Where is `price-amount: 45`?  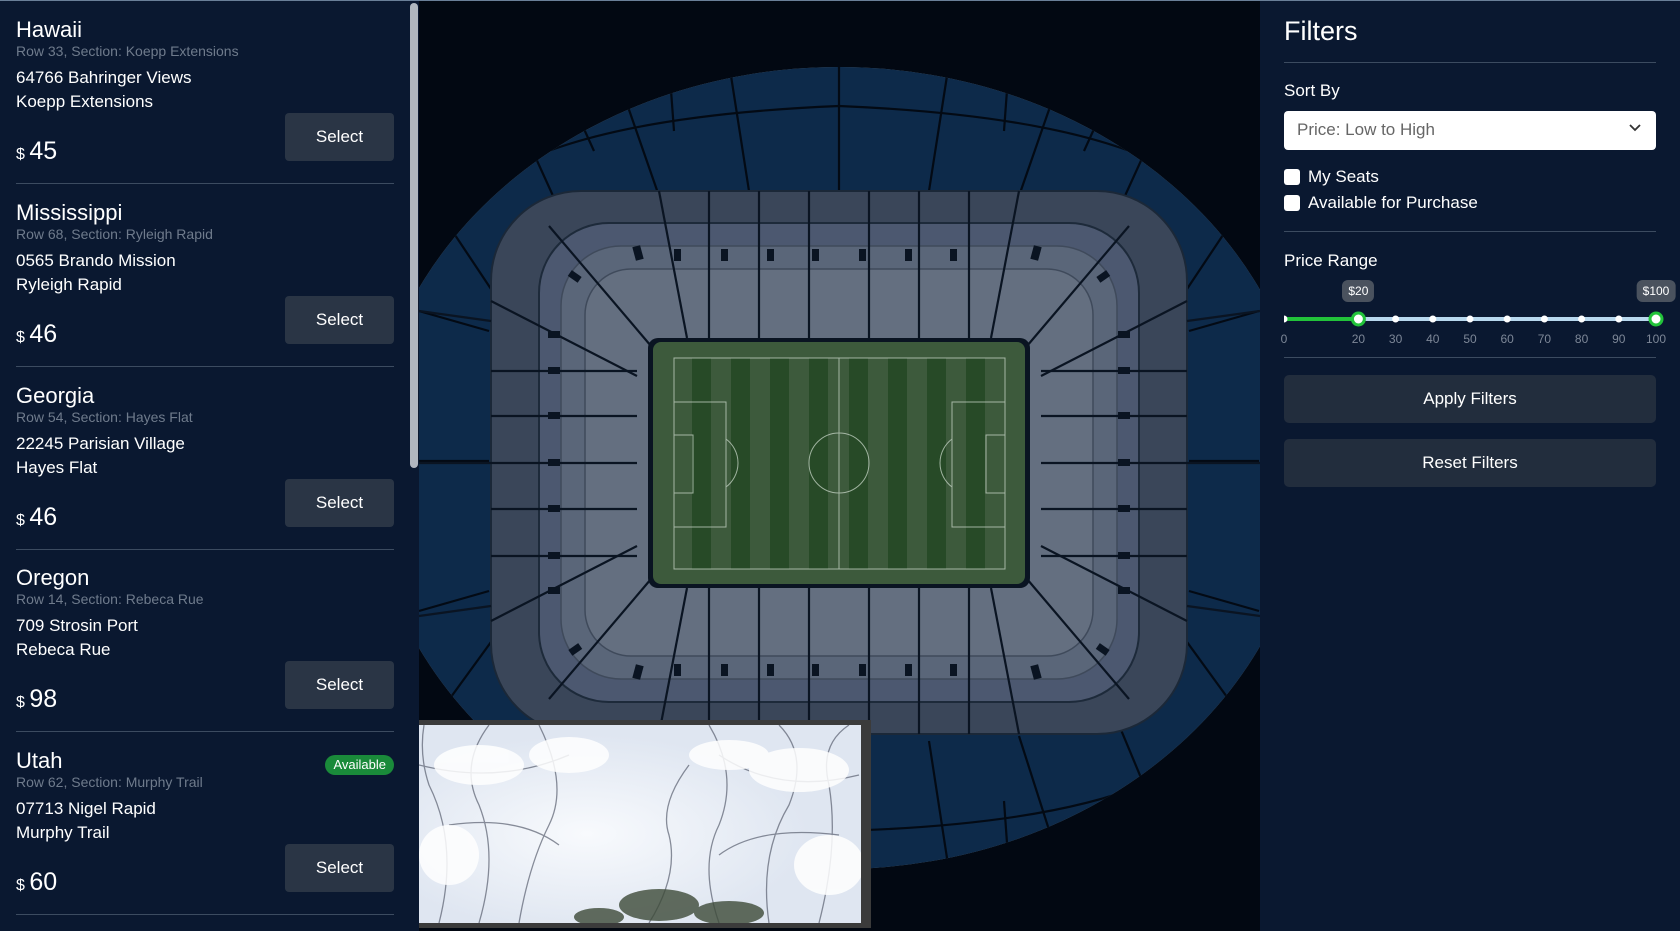
price-amount: 45 is located at coordinates (43, 151).